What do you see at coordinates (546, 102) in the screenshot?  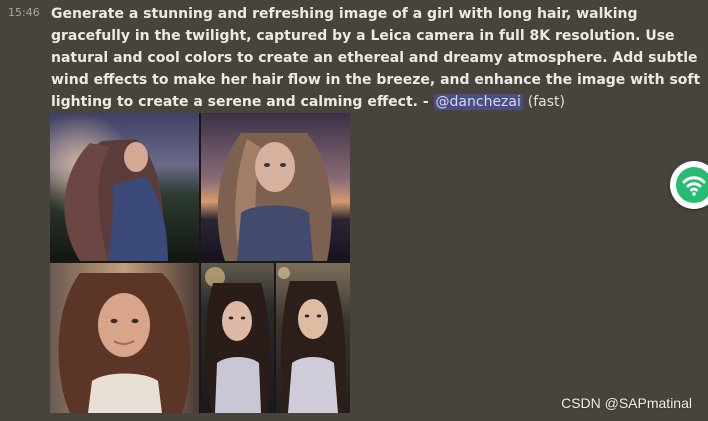 I see `mode-tag: (fast)` at bounding box center [546, 102].